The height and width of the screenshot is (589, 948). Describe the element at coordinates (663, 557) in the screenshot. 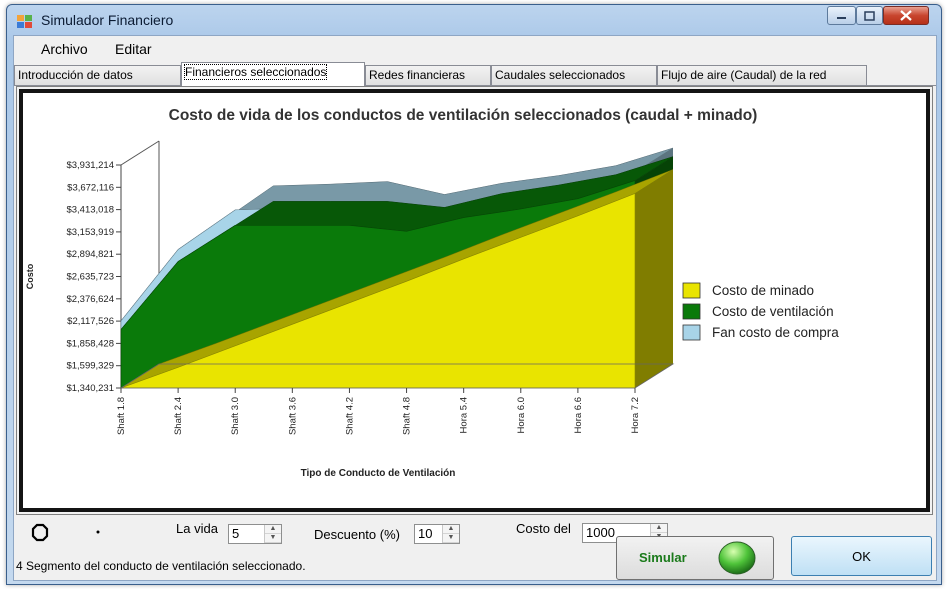

I see `simular-label: Simular` at that location.